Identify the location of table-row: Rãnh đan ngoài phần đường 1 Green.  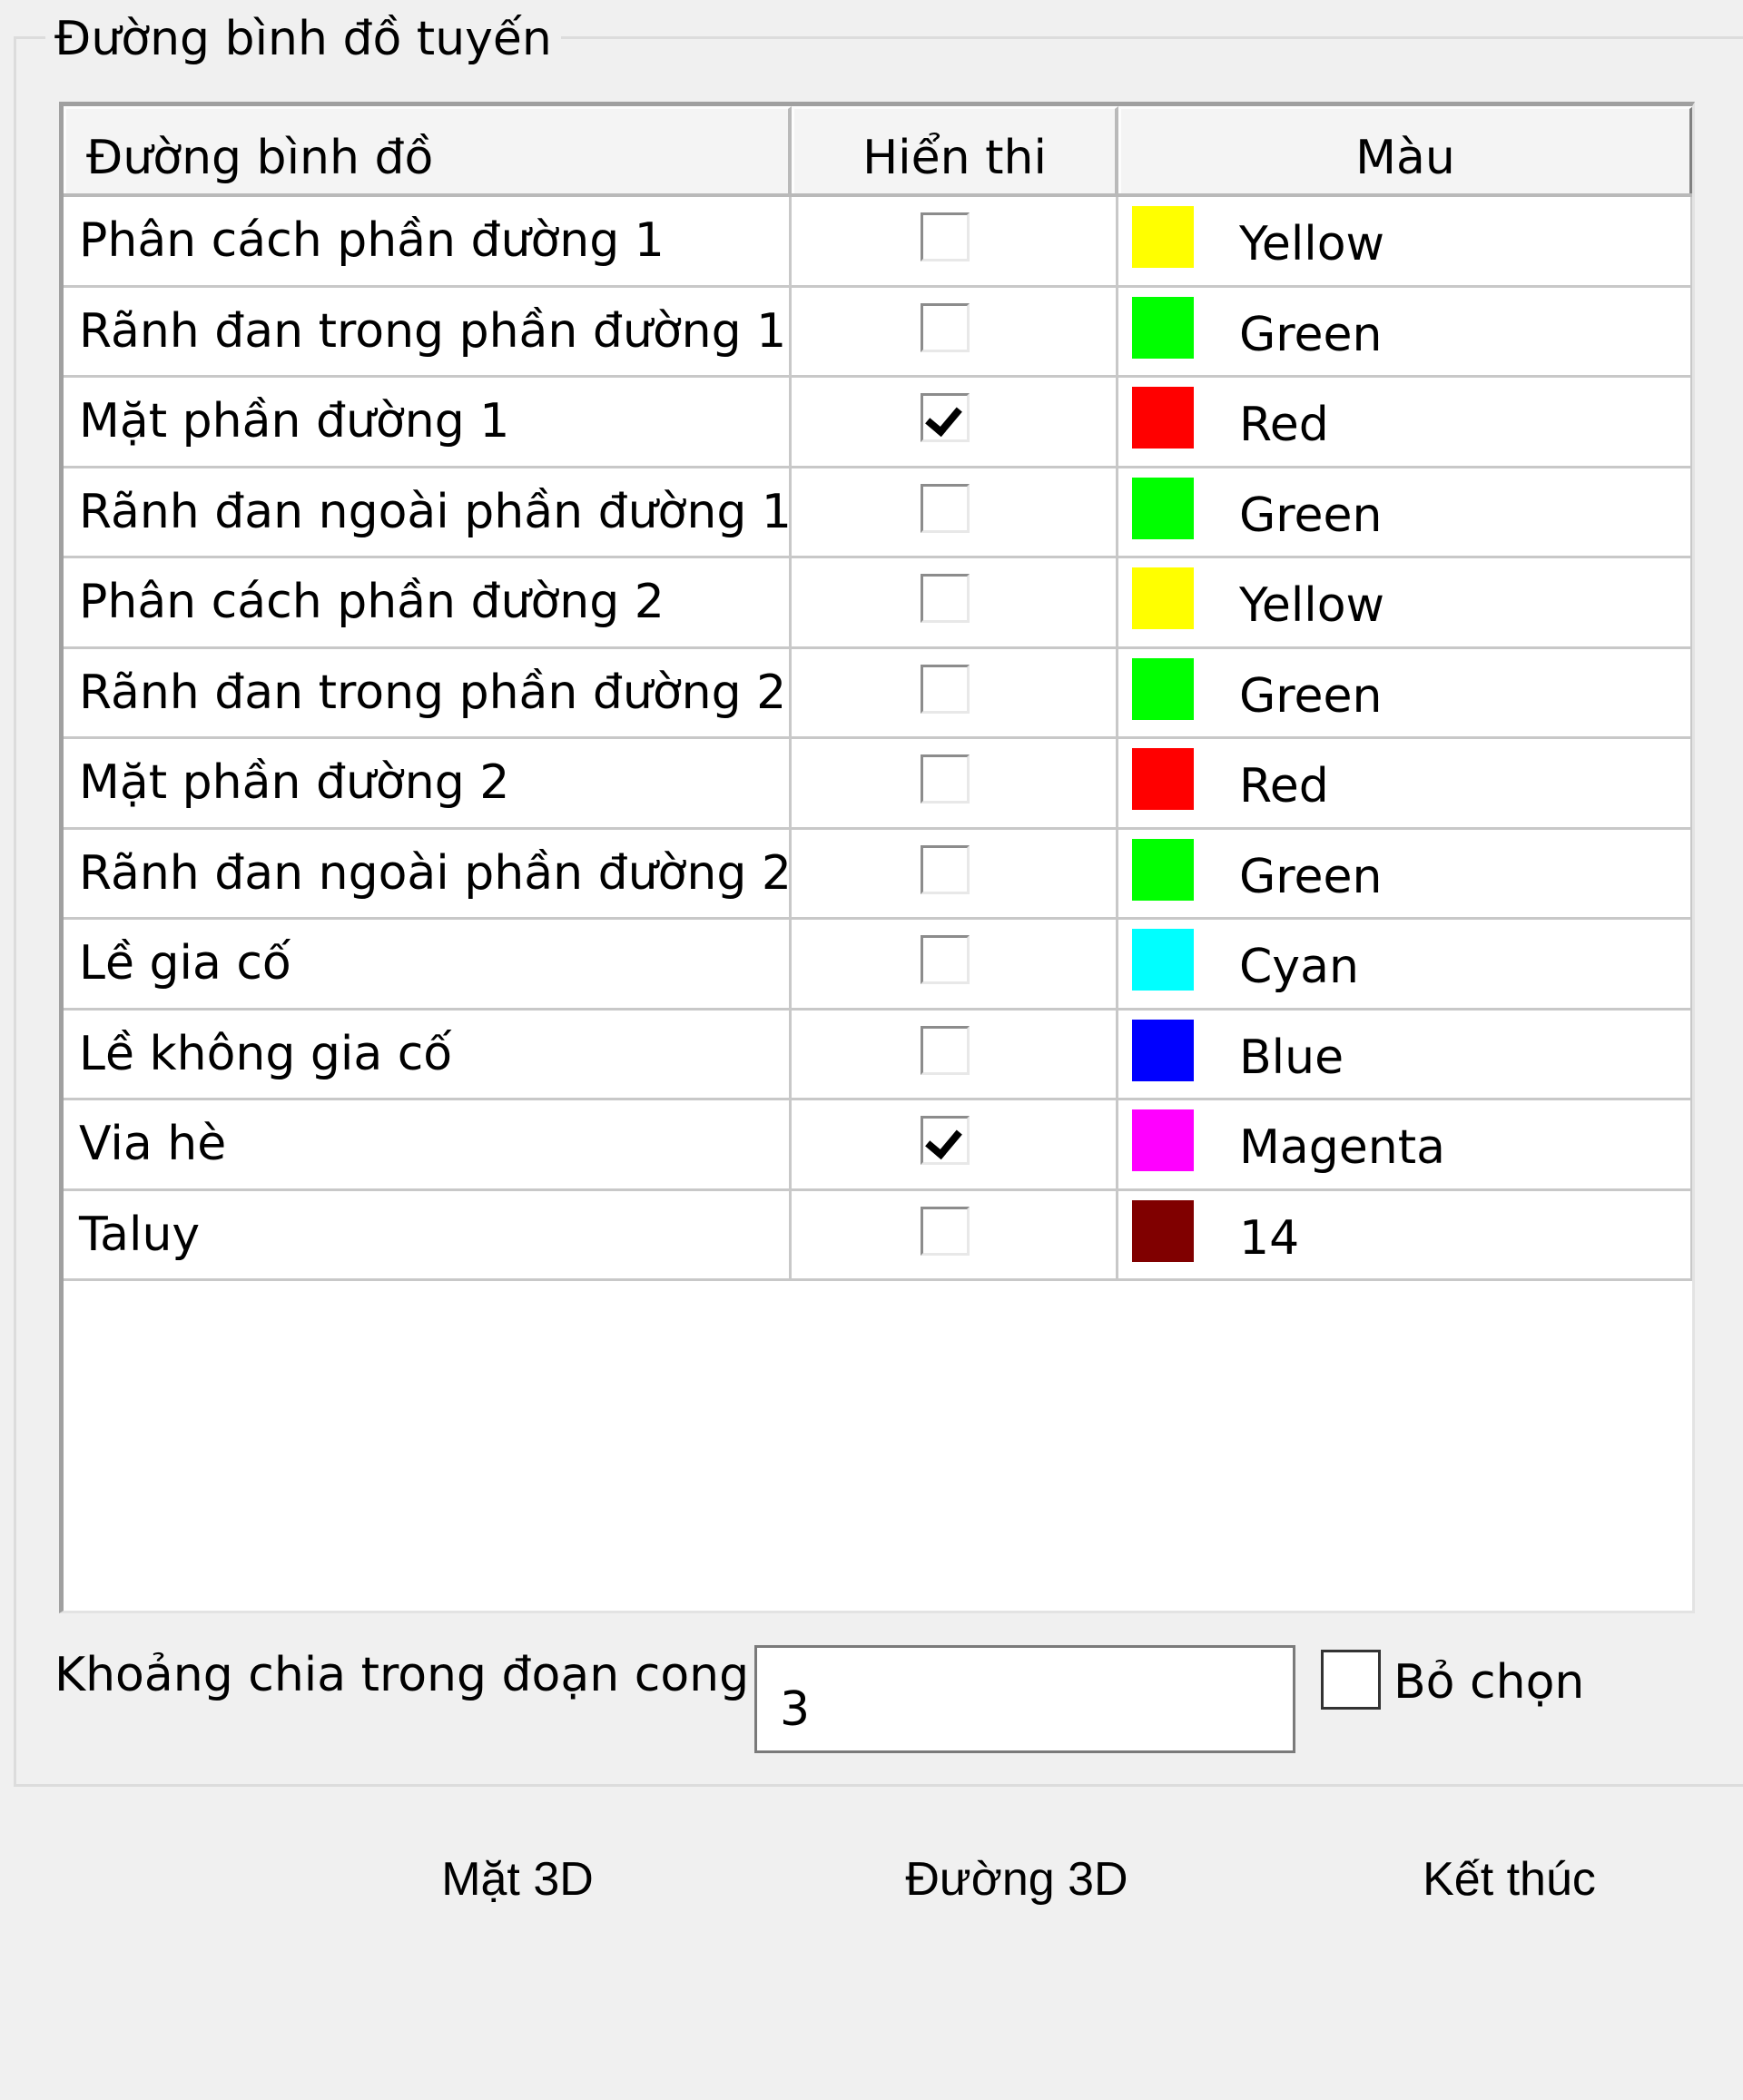
(878, 513).